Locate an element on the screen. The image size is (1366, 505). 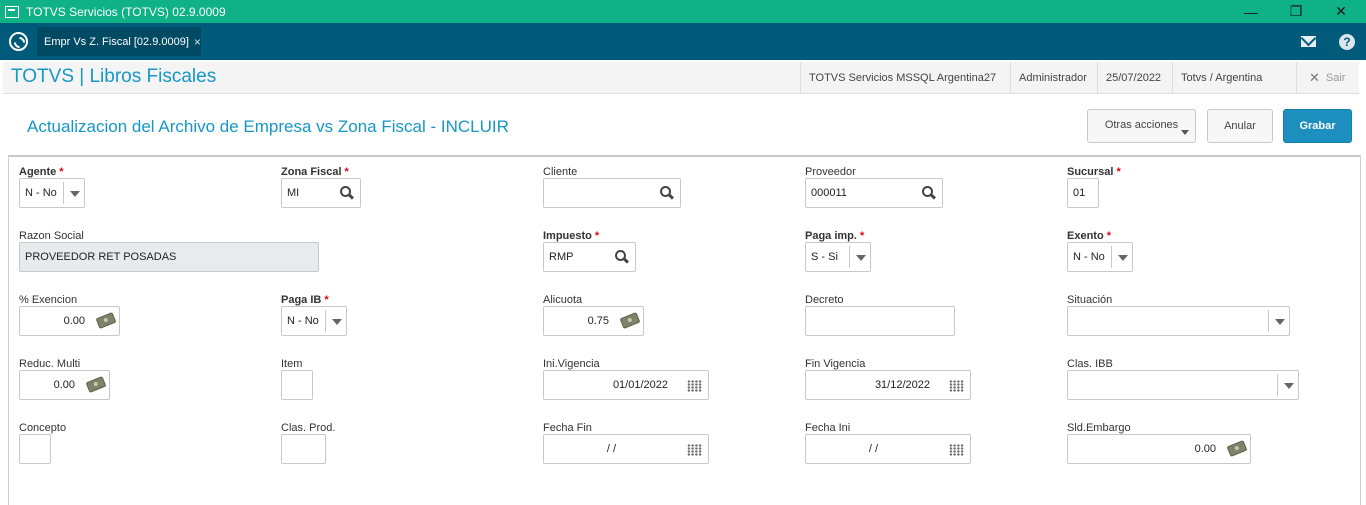
tab-empr-vs-zona-fiscal: Empr Vs Z. Fiscal [02.9.0009] × is located at coordinates (119, 41).